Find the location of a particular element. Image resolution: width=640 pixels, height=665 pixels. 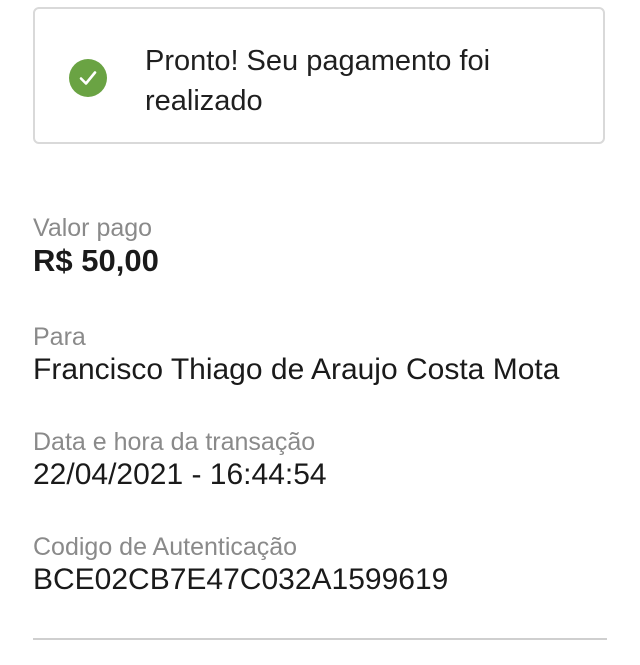

payment-status-message: Pronto! Seu pagamento foi realizado is located at coordinates (318, 81).